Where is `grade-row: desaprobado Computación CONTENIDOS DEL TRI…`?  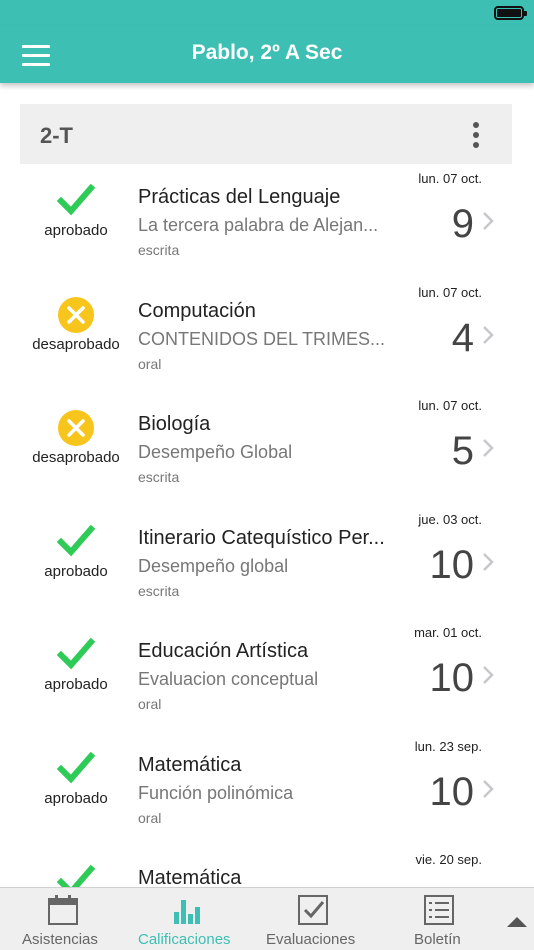
grade-row: desaprobado Computación CONTENIDOS DEL TRI… is located at coordinates (266, 335).